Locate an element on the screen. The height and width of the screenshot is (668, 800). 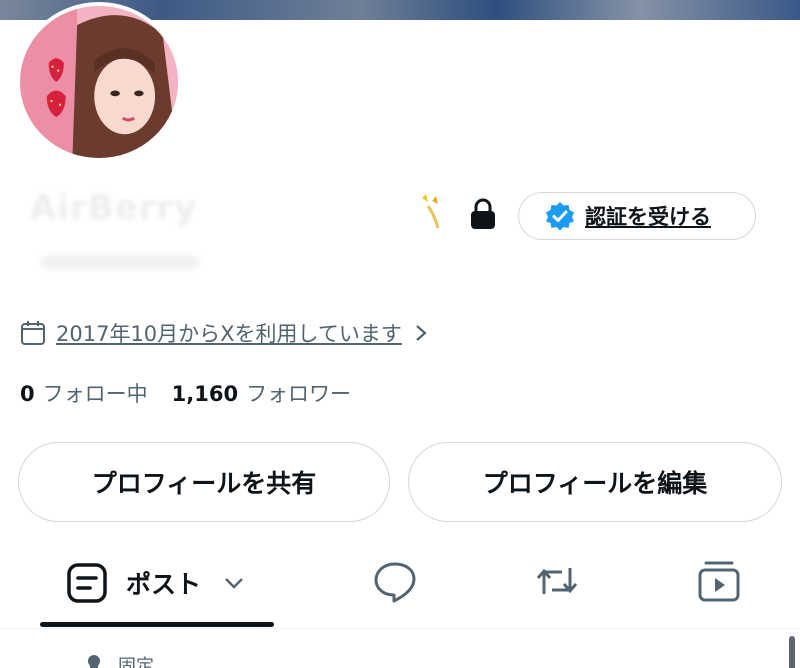
reposts-icon is located at coordinates (557, 581).